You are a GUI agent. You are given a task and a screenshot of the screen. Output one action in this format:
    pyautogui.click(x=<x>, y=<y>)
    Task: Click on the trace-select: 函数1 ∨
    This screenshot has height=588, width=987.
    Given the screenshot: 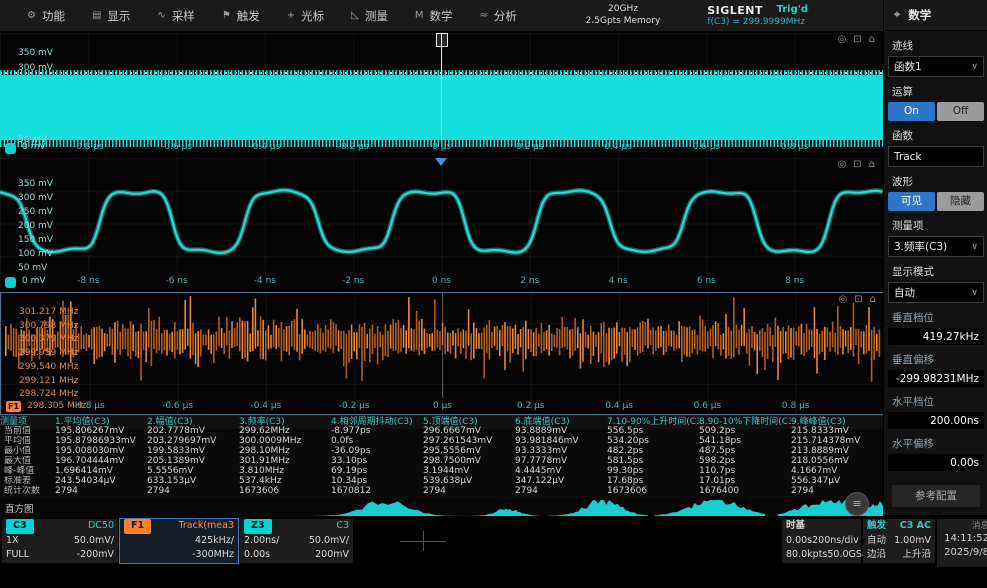 What is the action you would take?
    pyautogui.click(x=936, y=66)
    